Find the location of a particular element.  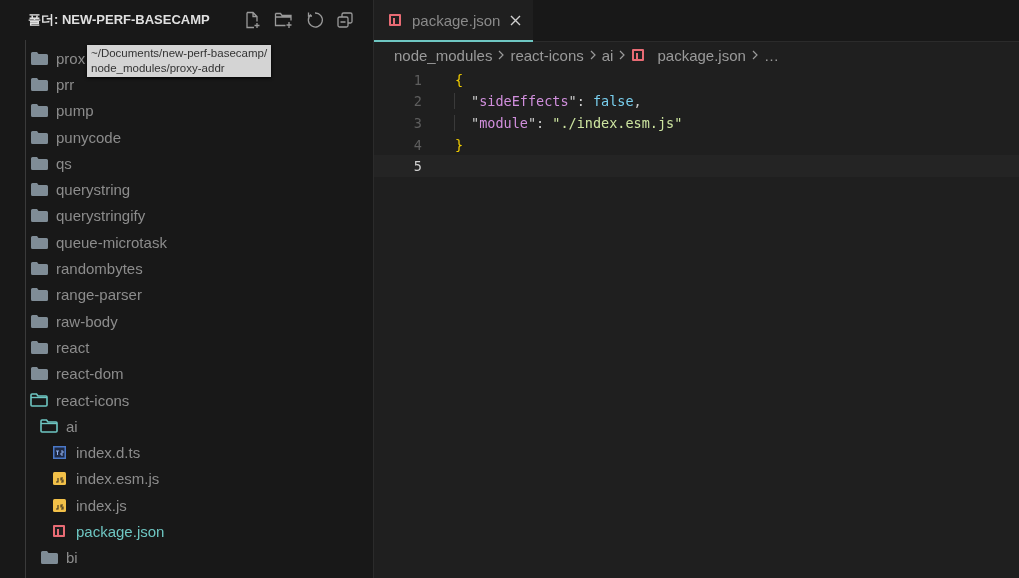

explorer-title: 폴더: NEW-PERF-BASECAMP is located at coordinates (119, 20).